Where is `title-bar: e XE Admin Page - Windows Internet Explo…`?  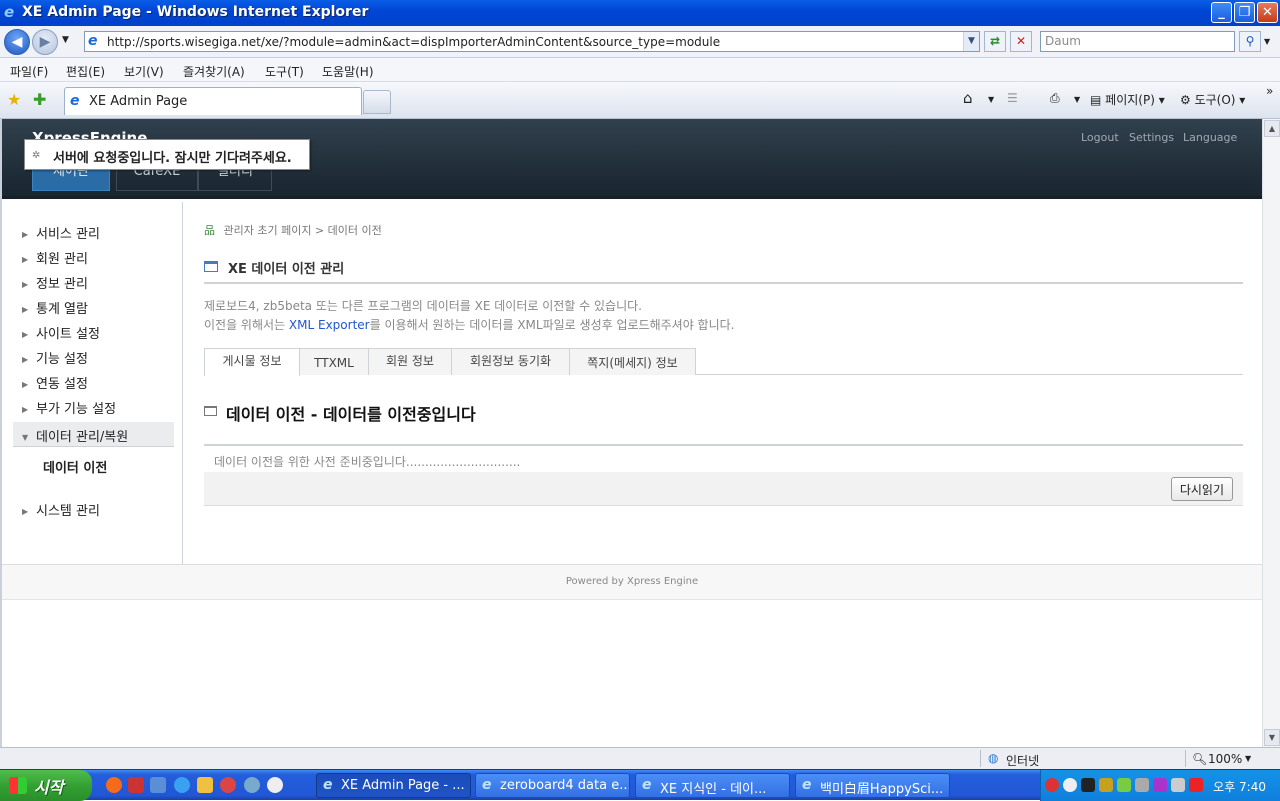
title-bar: e XE Admin Page - Windows Internet Explo… is located at coordinates (640, 13).